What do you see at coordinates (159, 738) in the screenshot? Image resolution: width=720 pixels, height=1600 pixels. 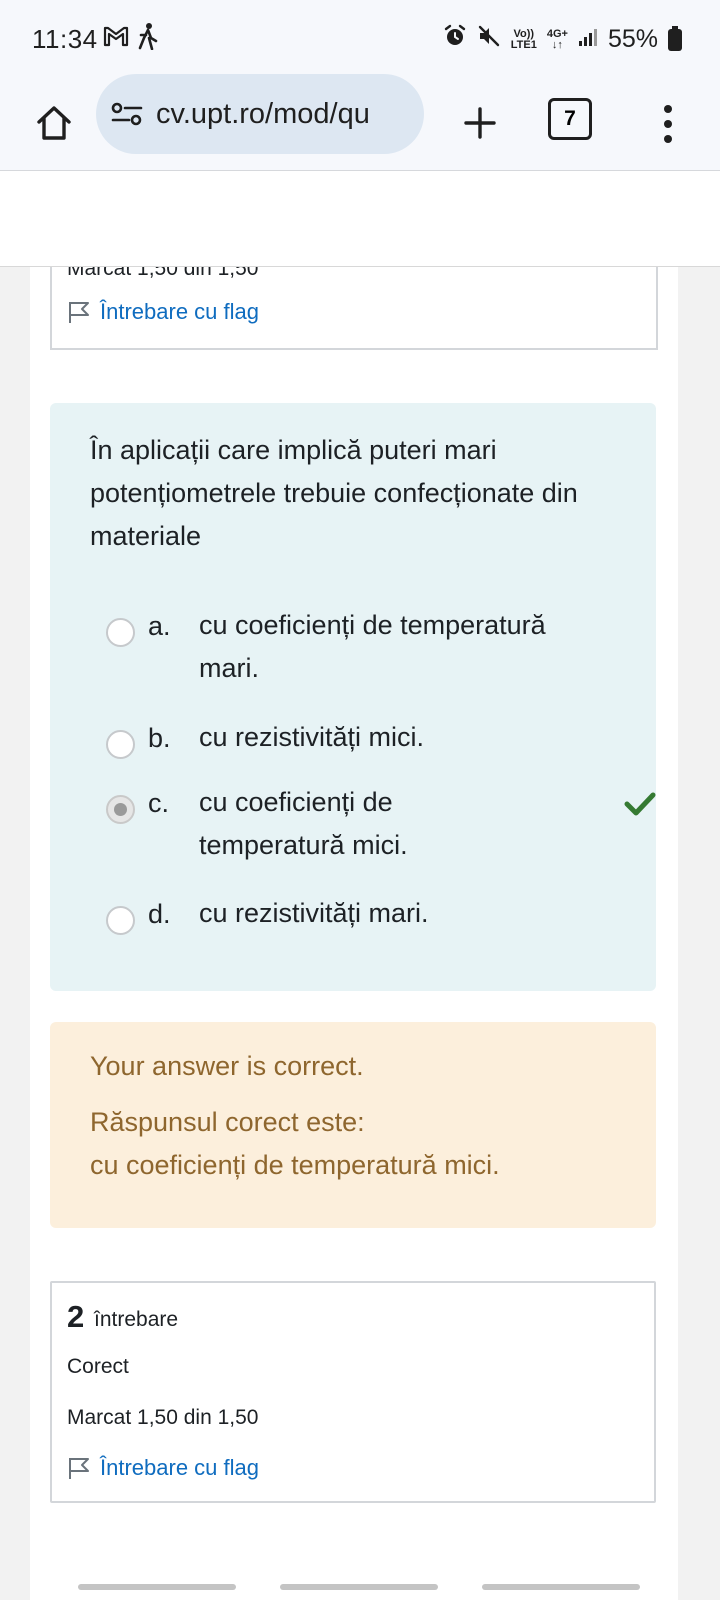 I see `option-letter: b.` at bounding box center [159, 738].